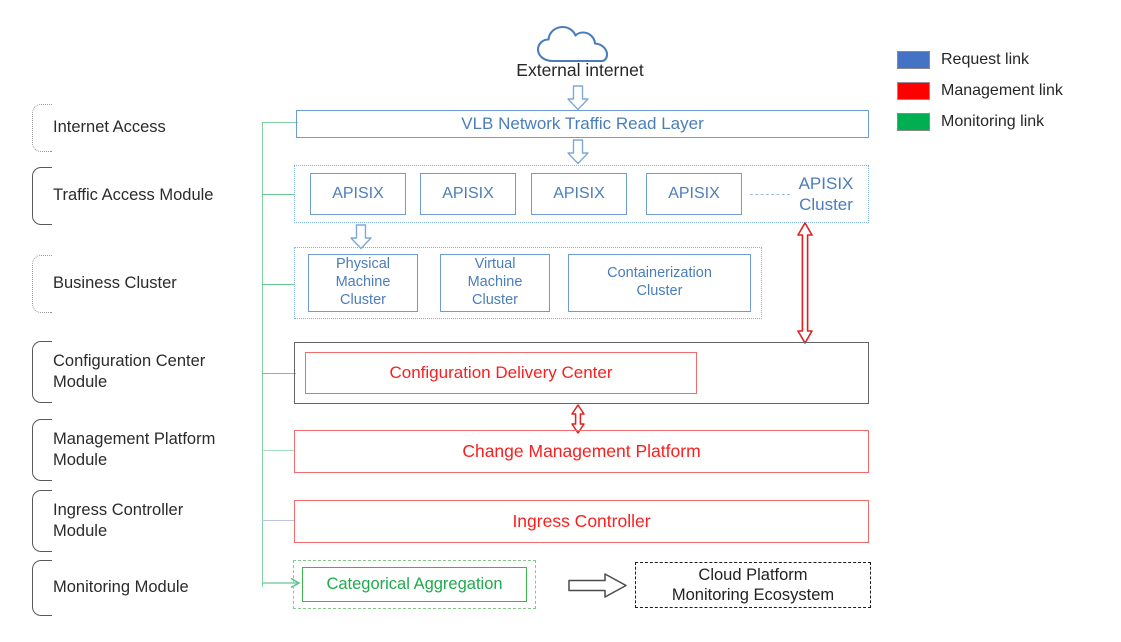 The height and width of the screenshot is (642, 1121). I want to click on legend-label: Management link, so click(1002, 90).